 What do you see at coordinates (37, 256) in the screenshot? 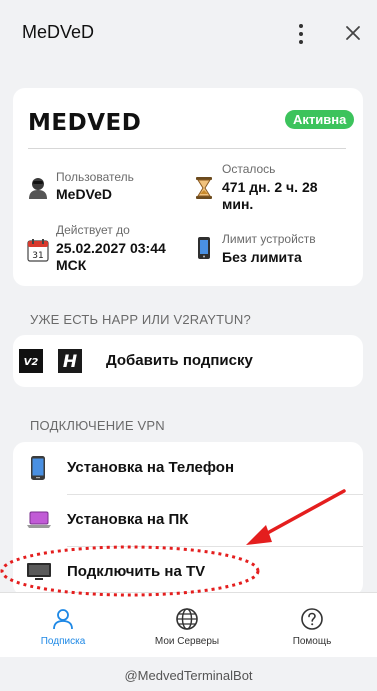
I see `svg-text: 31` at bounding box center [37, 256].